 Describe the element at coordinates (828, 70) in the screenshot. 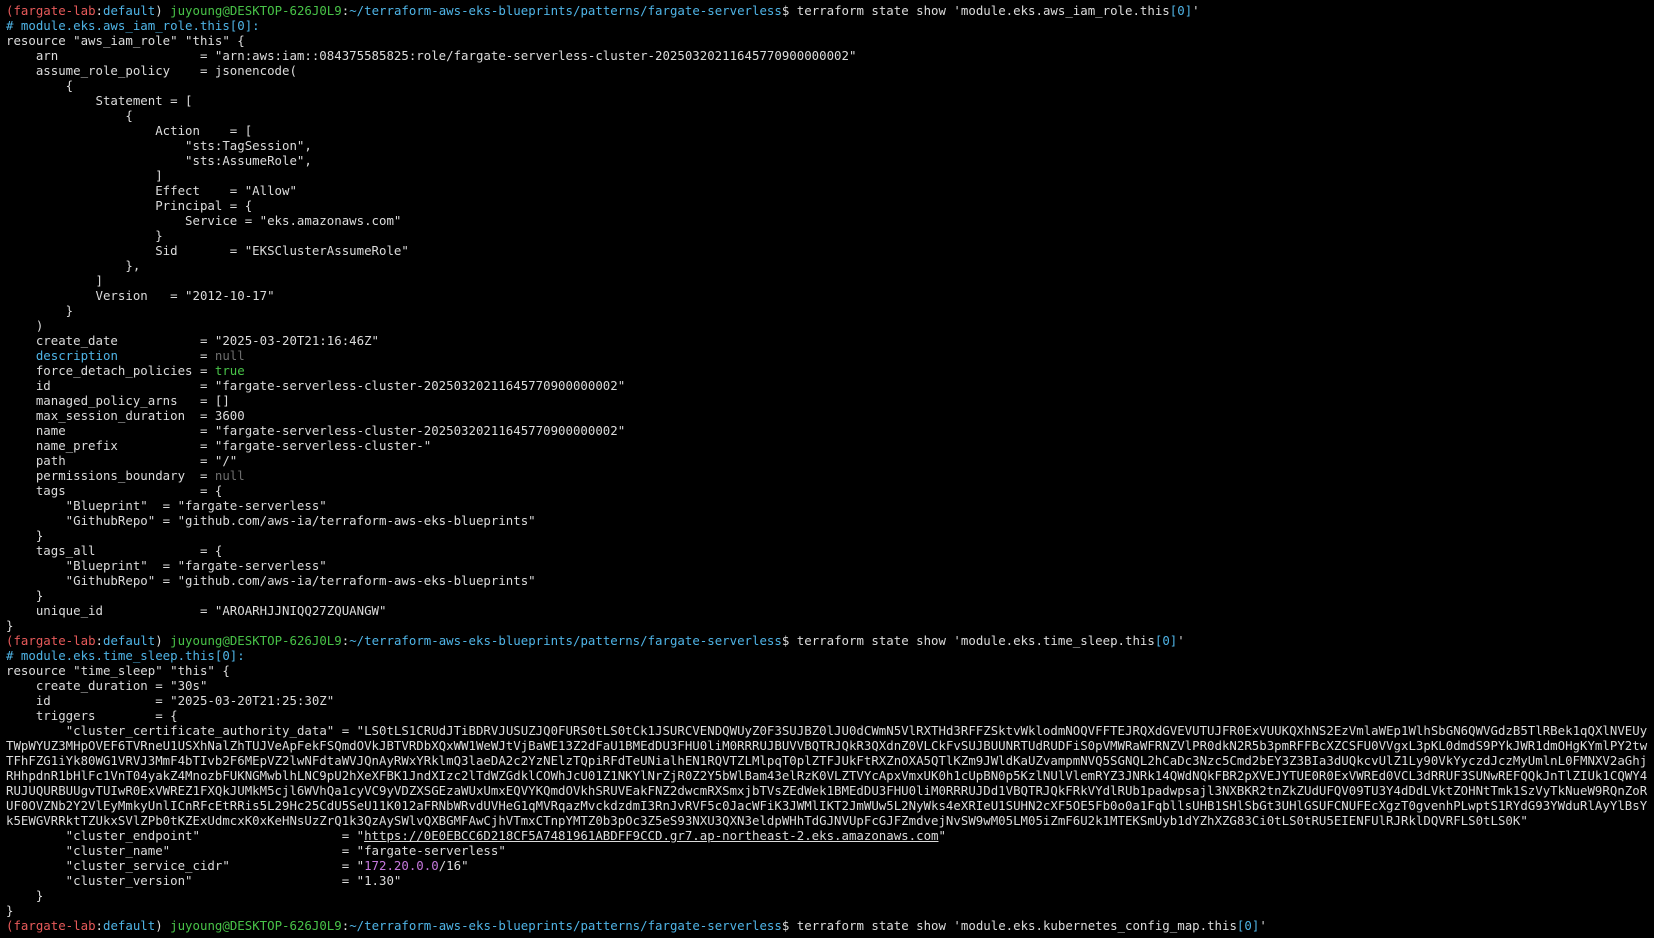

I see `terminal-line: assume_role_policy = jsonencode(` at that location.